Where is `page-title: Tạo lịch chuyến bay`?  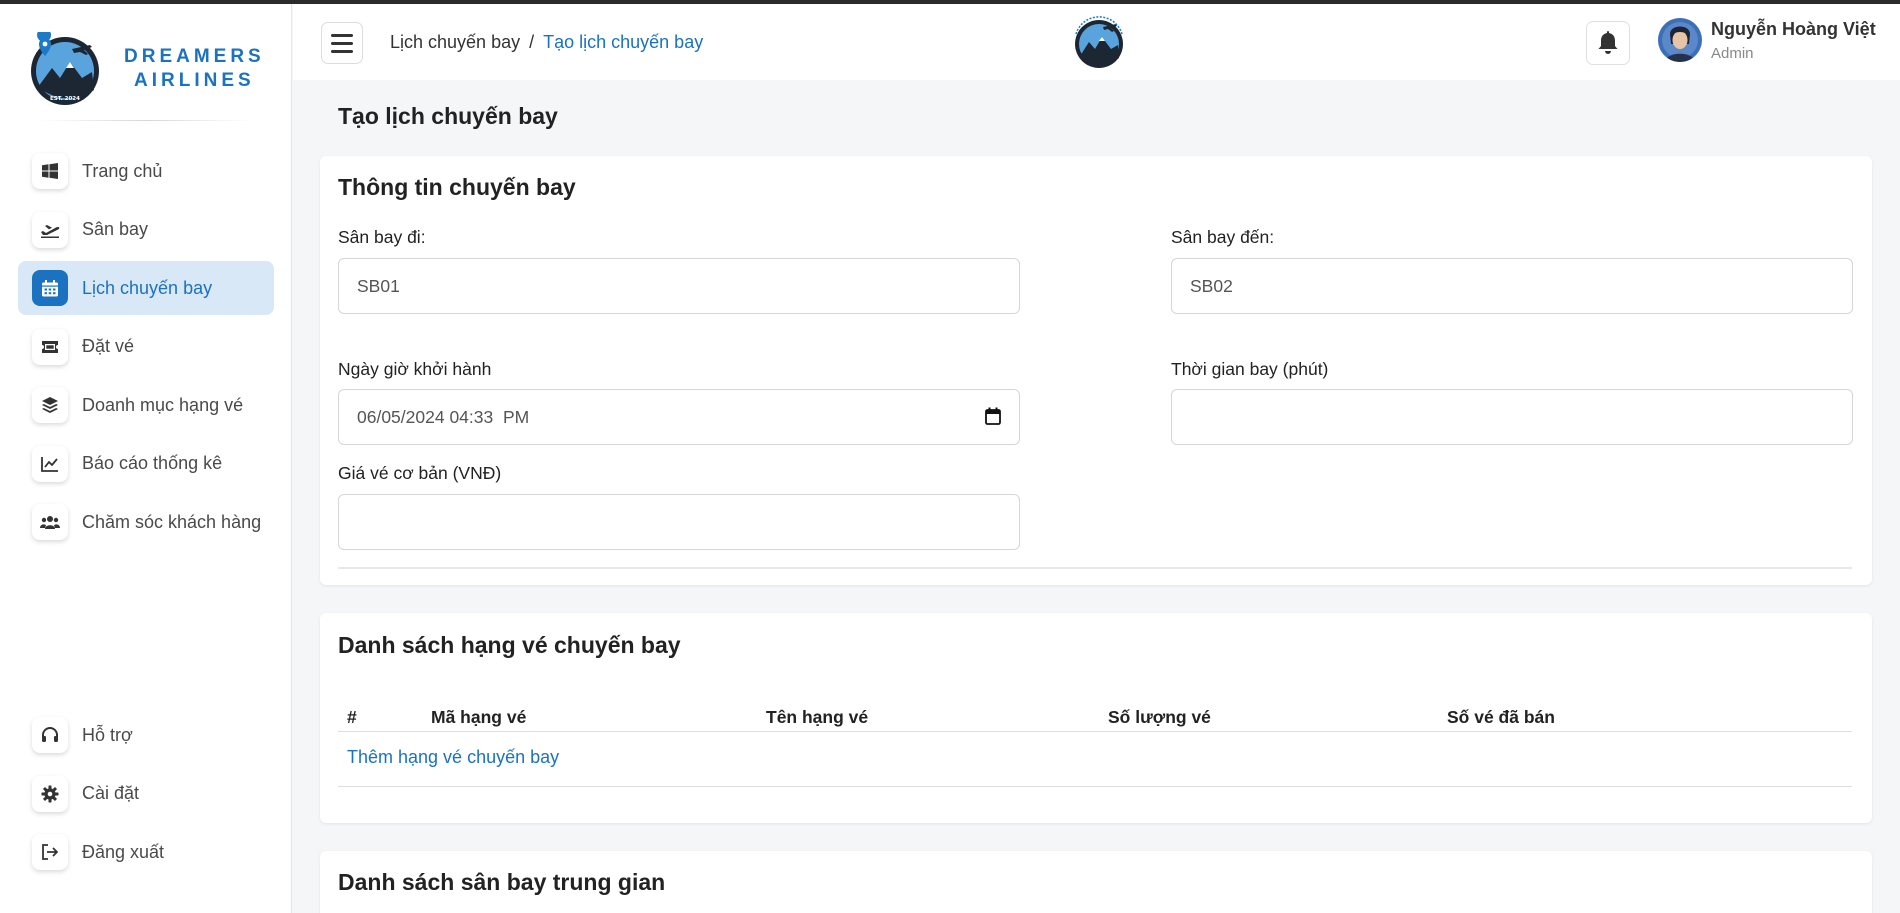
page-title: Tạo lịch chuyến bay is located at coordinates (448, 116).